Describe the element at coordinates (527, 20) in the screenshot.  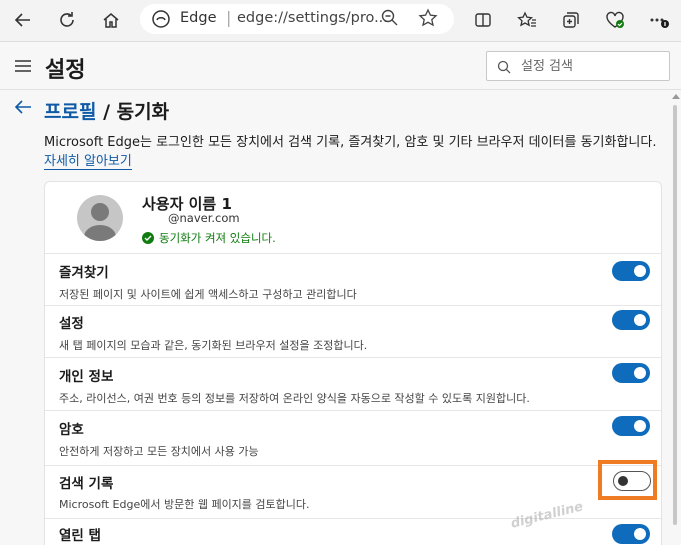
I see `favorites-icon` at that location.